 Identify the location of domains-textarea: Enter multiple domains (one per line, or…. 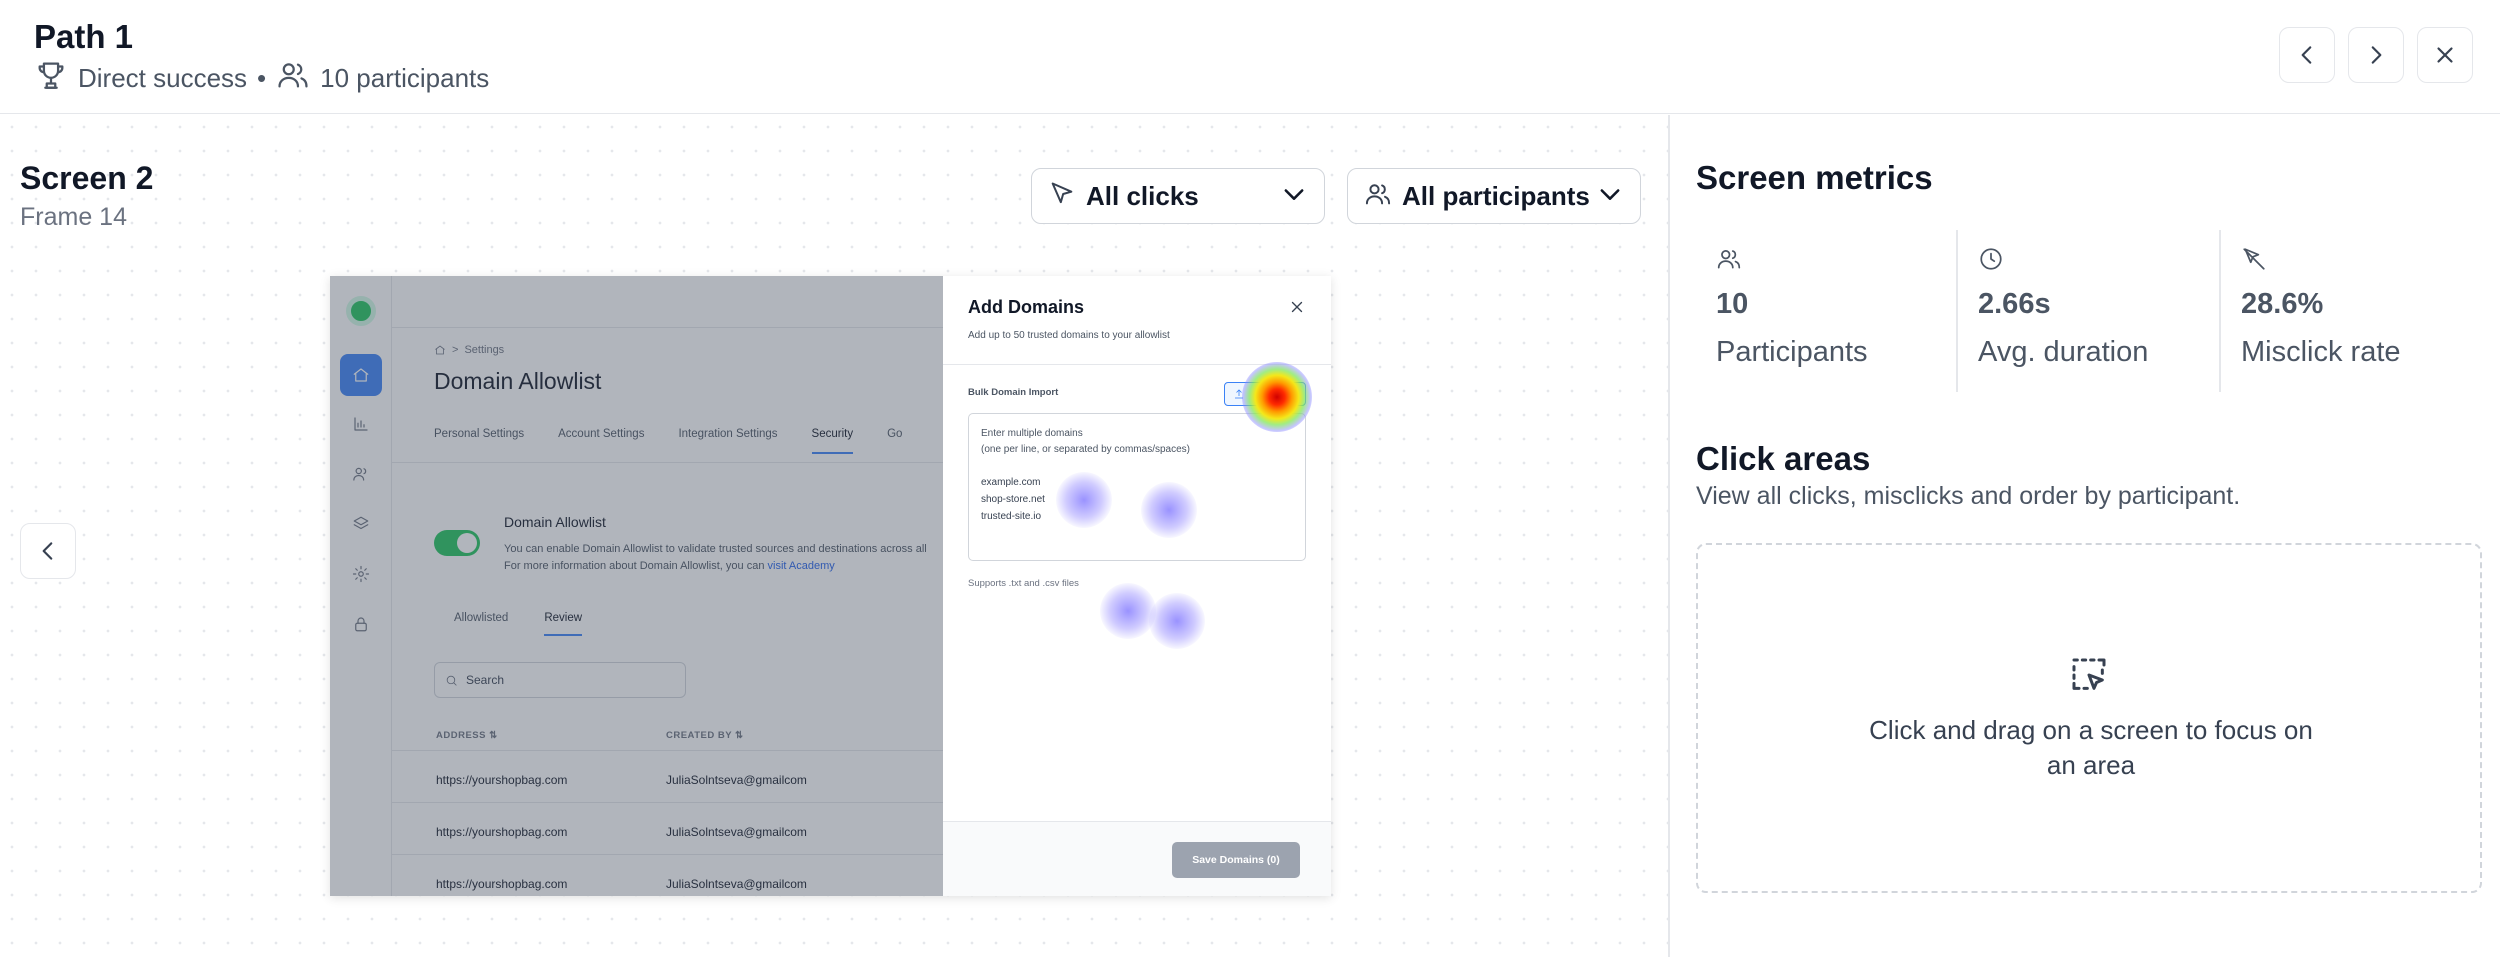
(1137, 487).